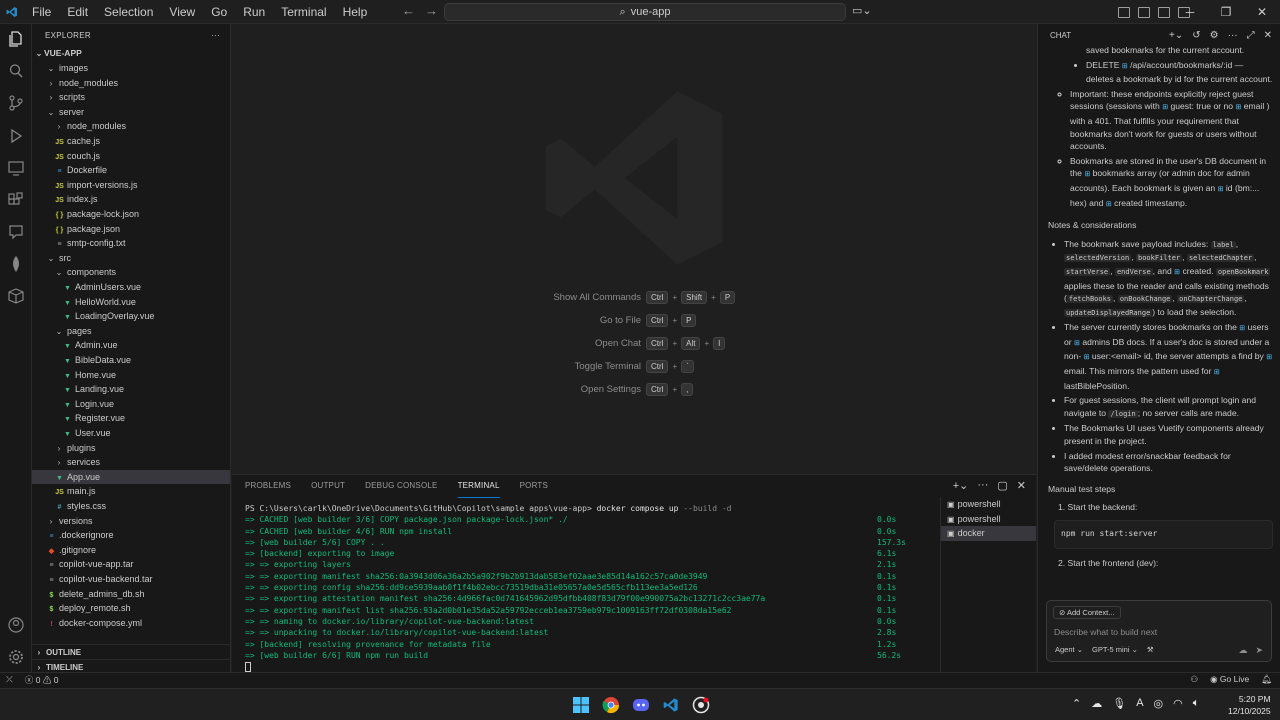 The width and height of the screenshot is (1280, 720). What do you see at coordinates (862, 10) in the screenshot?
I see `copilot-menu-icon: ▭⌄` at bounding box center [862, 10].